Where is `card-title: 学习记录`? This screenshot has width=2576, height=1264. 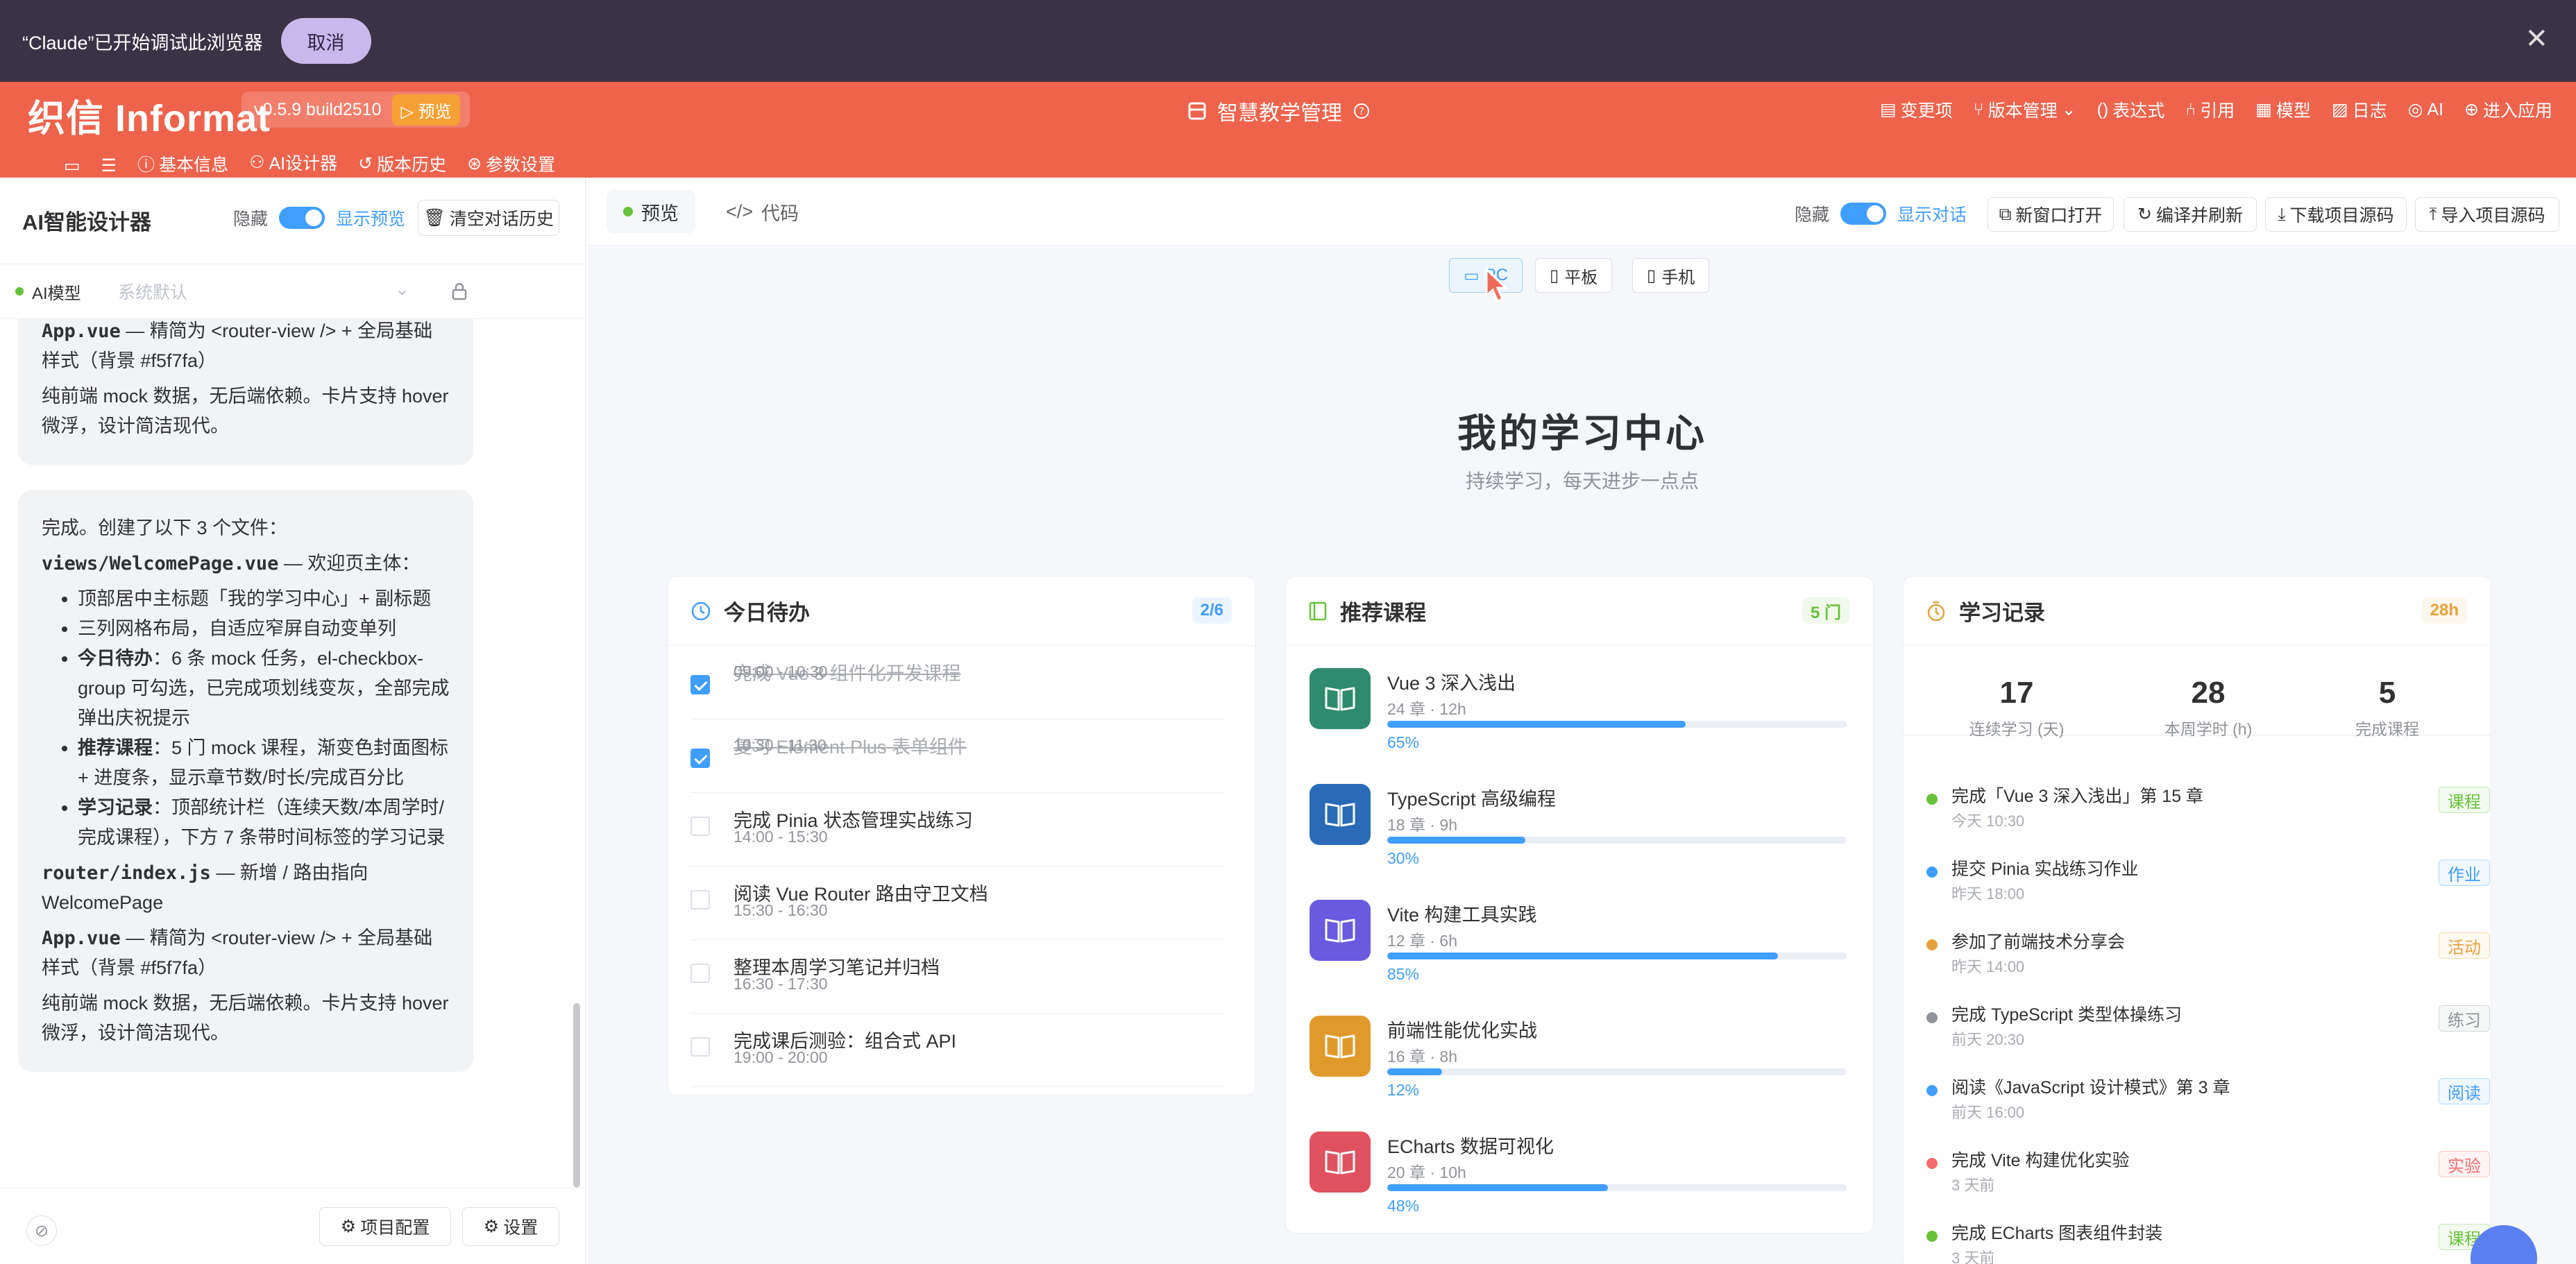
card-title: 学习记录 is located at coordinates (2002, 613).